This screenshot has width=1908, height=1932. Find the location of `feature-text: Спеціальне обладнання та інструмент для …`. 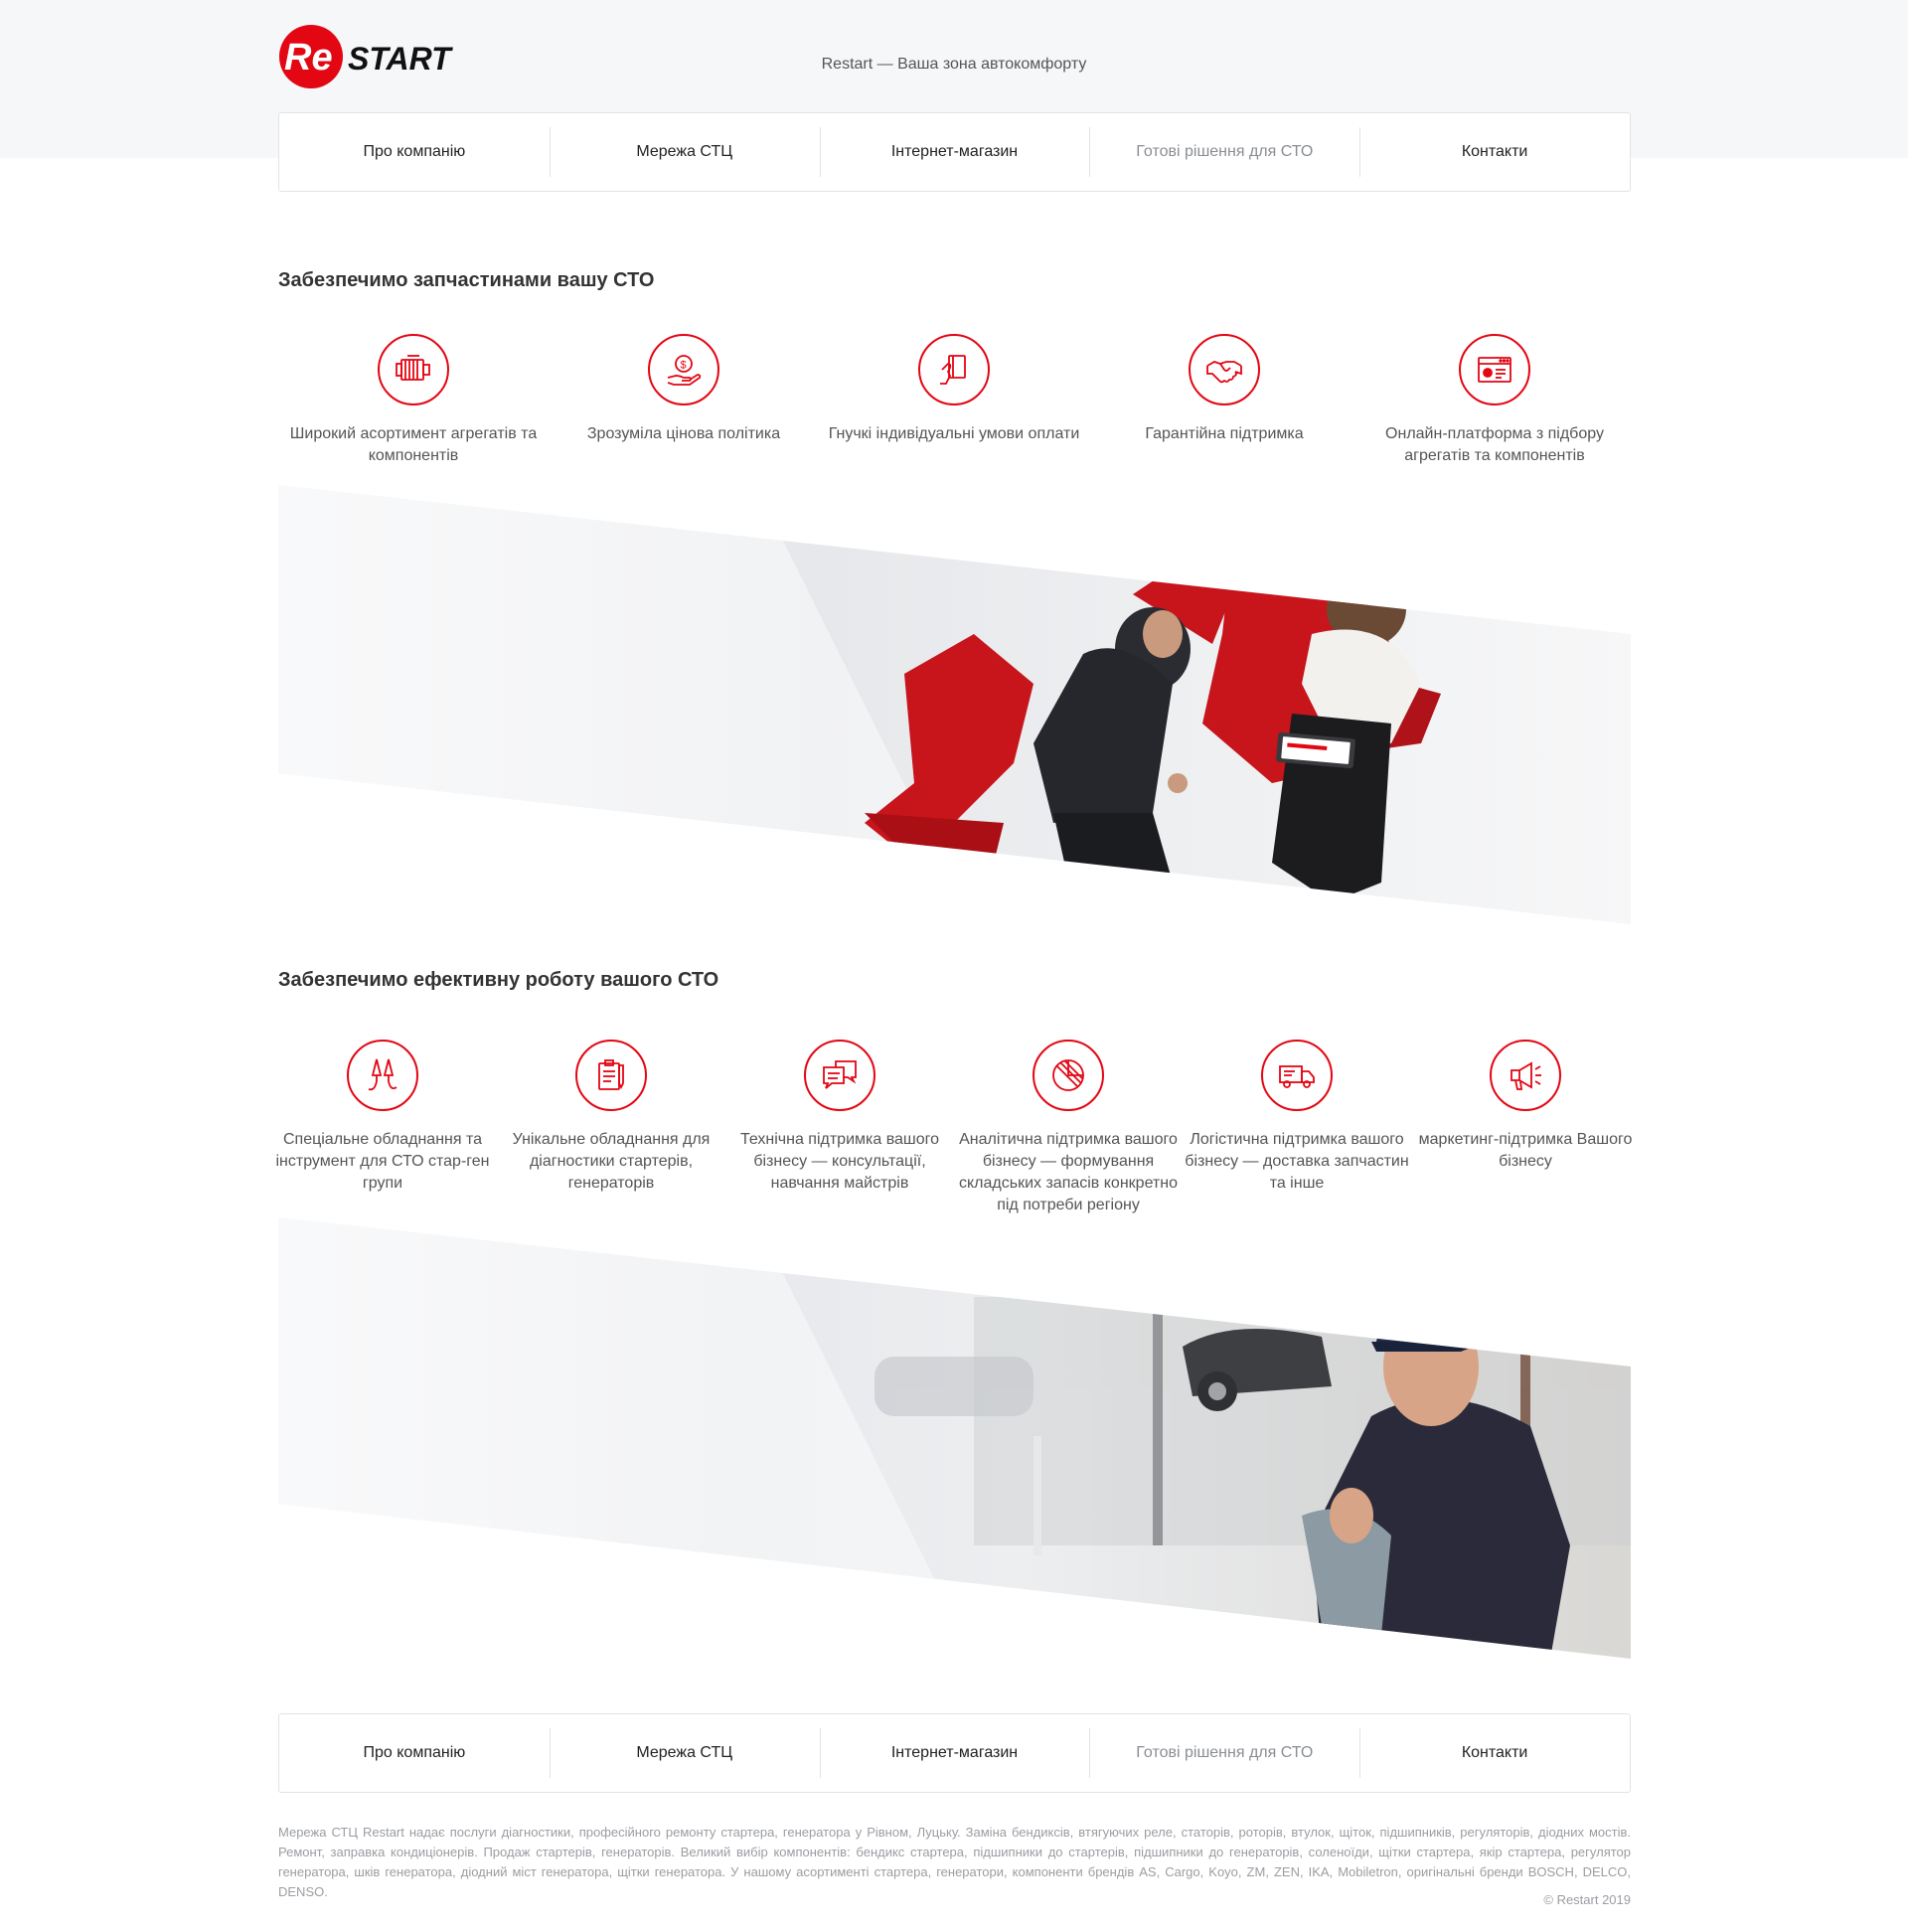

feature-text: Спеціальне обладнання та інструмент для … is located at coordinates (383, 1161).